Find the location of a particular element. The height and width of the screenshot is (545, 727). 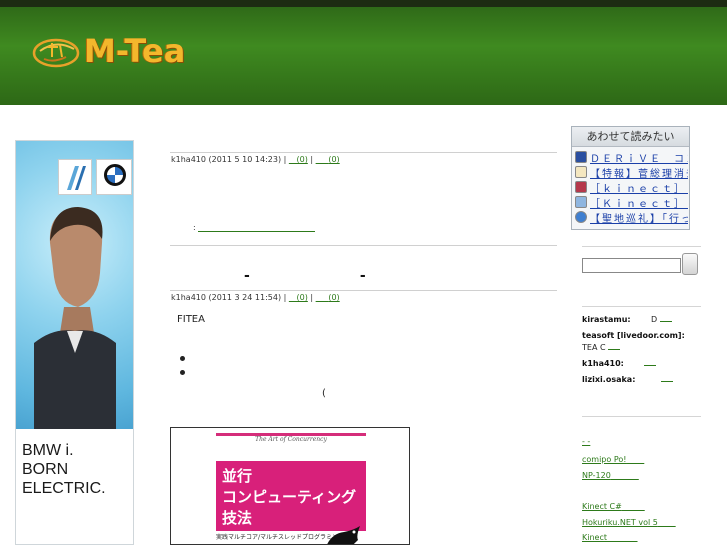

post-title: -- is located at coordinates (360, 276).